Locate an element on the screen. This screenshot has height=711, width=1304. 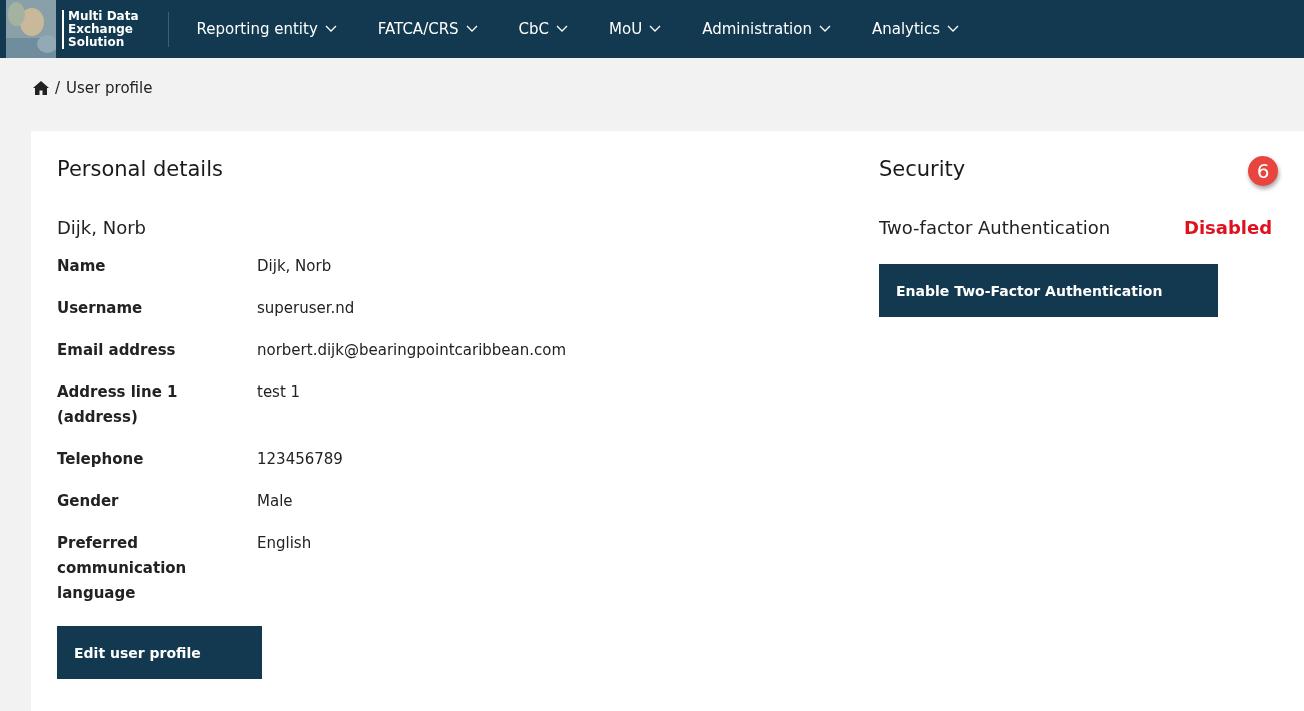
edit-profile-button: Edit user profile is located at coordinates (159, 652).